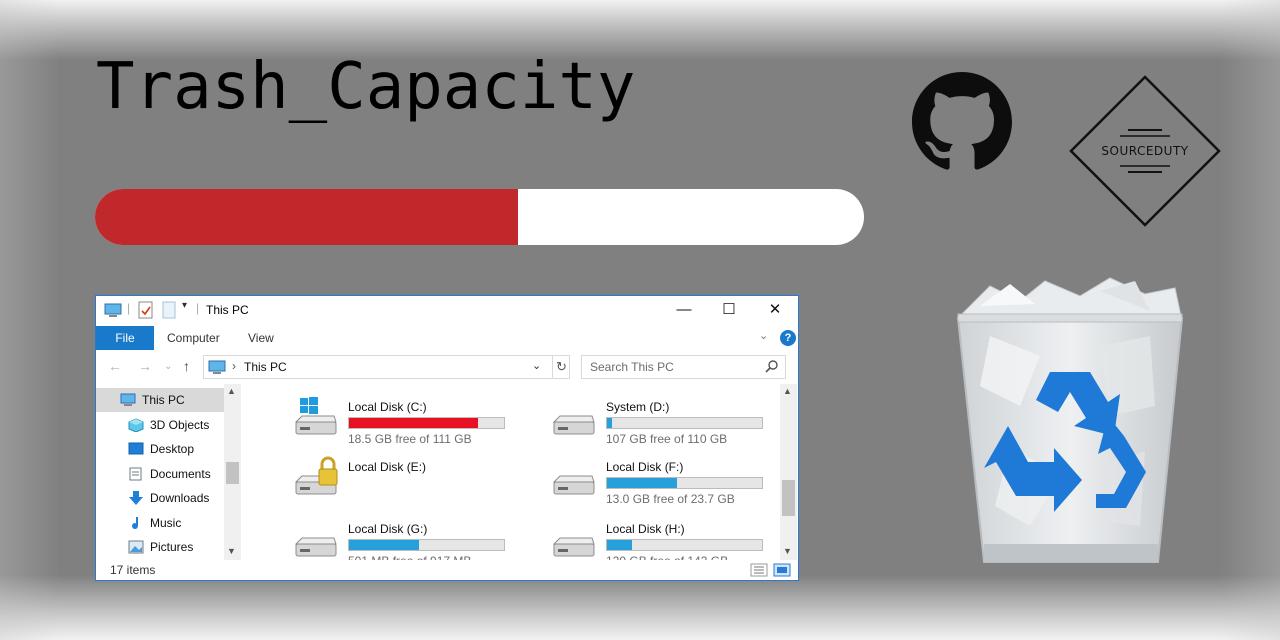 This screenshot has width=1280, height=640. I want to click on sourceduty-logo-text: SOURCEDUTY, so click(1145, 151).